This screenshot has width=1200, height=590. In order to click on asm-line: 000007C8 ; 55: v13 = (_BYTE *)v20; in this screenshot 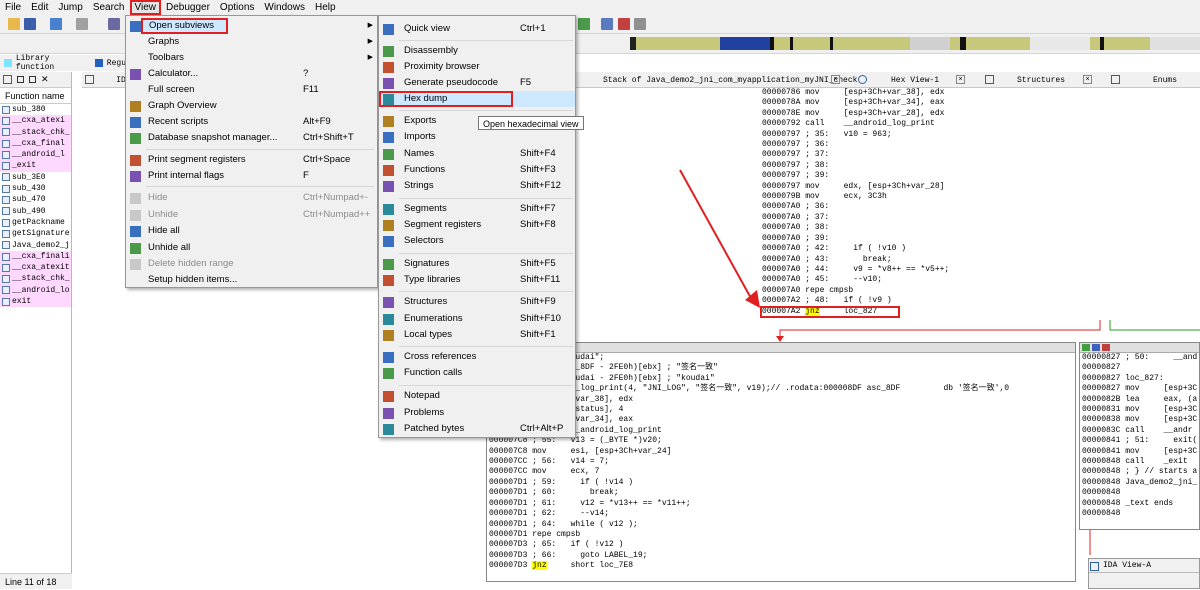, I will do `click(782, 441)`.